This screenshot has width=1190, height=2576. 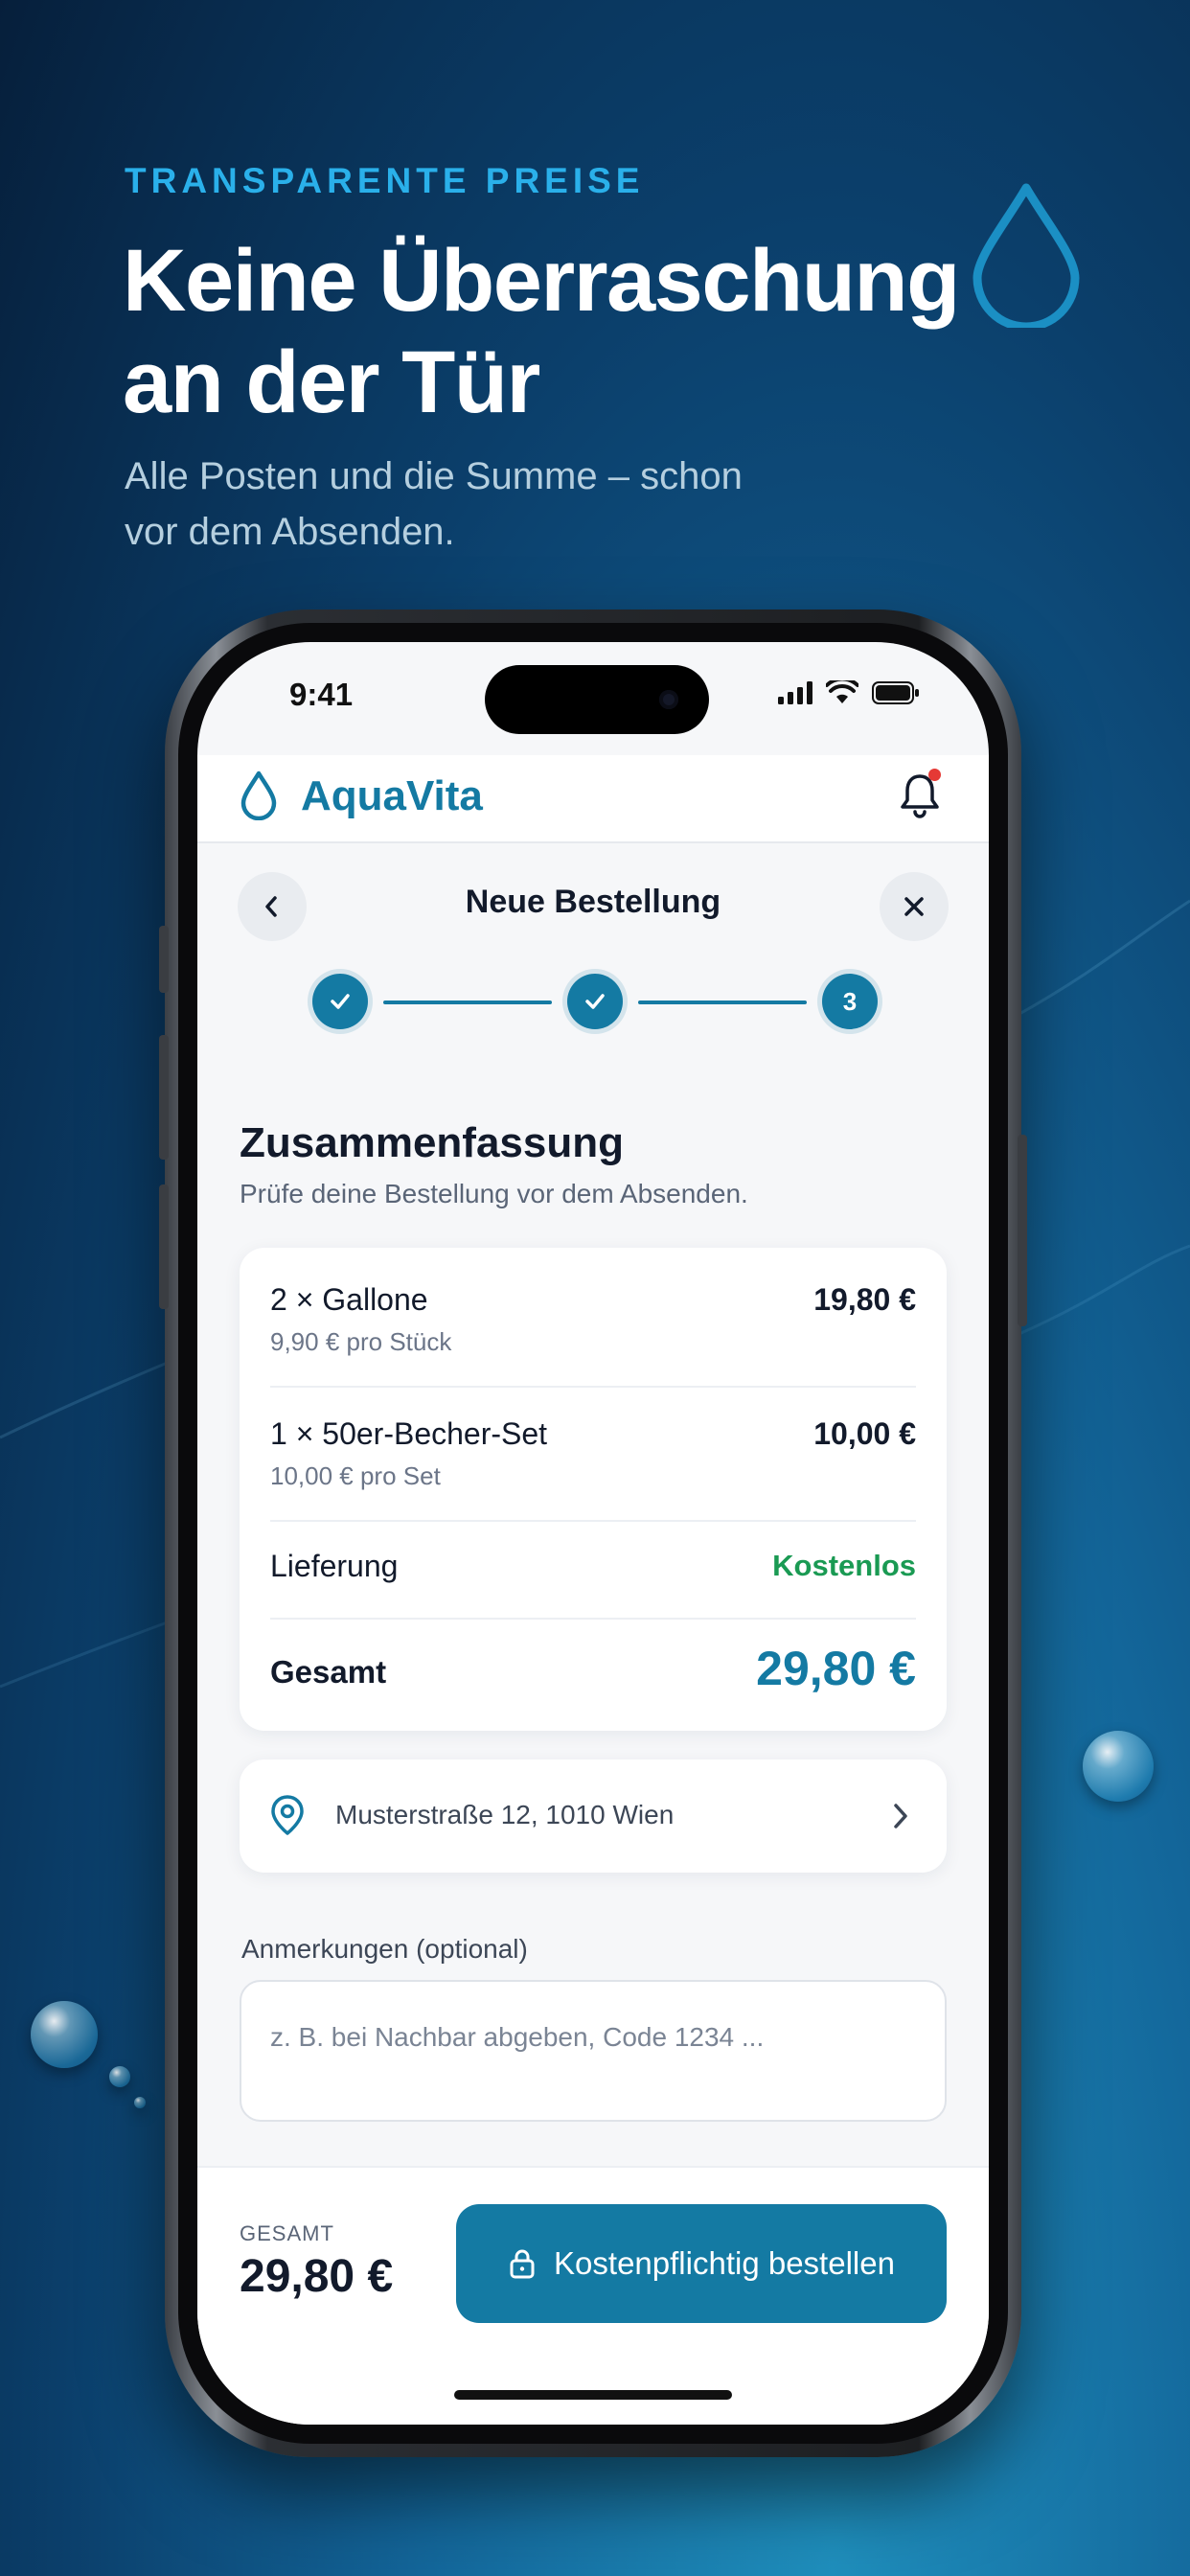 I want to click on close-icon, so click(x=914, y=906).